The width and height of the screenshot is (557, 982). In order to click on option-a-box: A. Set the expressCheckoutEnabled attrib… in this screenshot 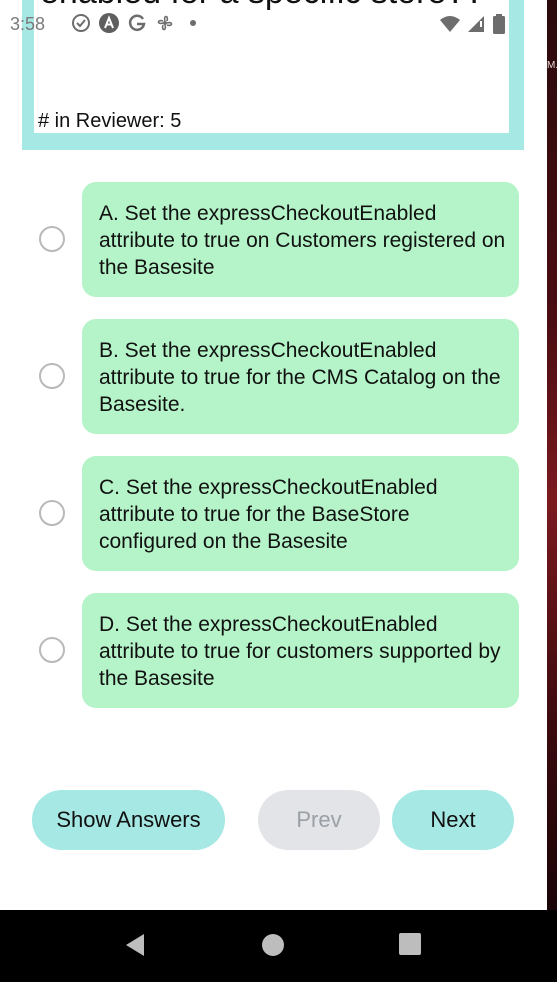, I will do `click(300, 239)`.